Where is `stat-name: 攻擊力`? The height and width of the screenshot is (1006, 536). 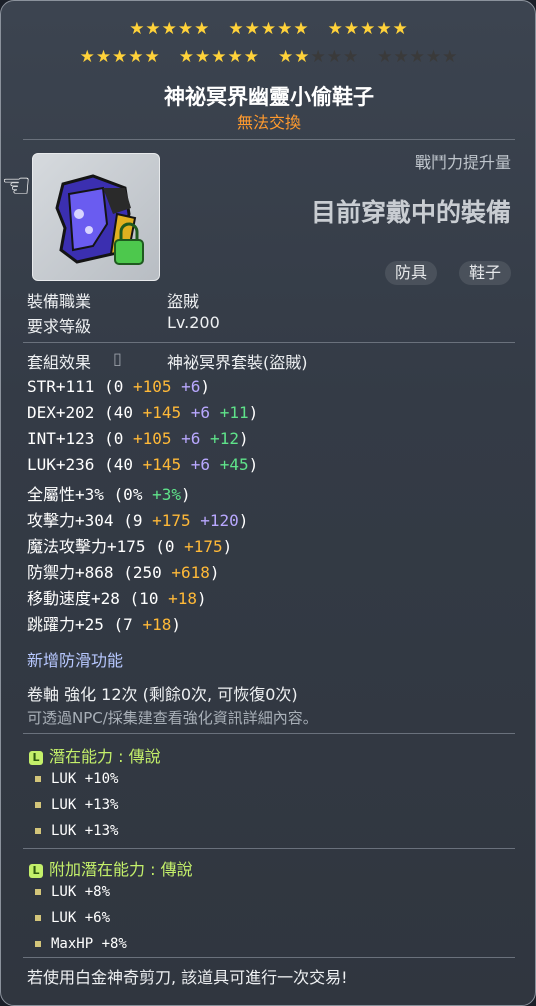 stat-name: 攻擊力 is located at coordinates (51, 520).